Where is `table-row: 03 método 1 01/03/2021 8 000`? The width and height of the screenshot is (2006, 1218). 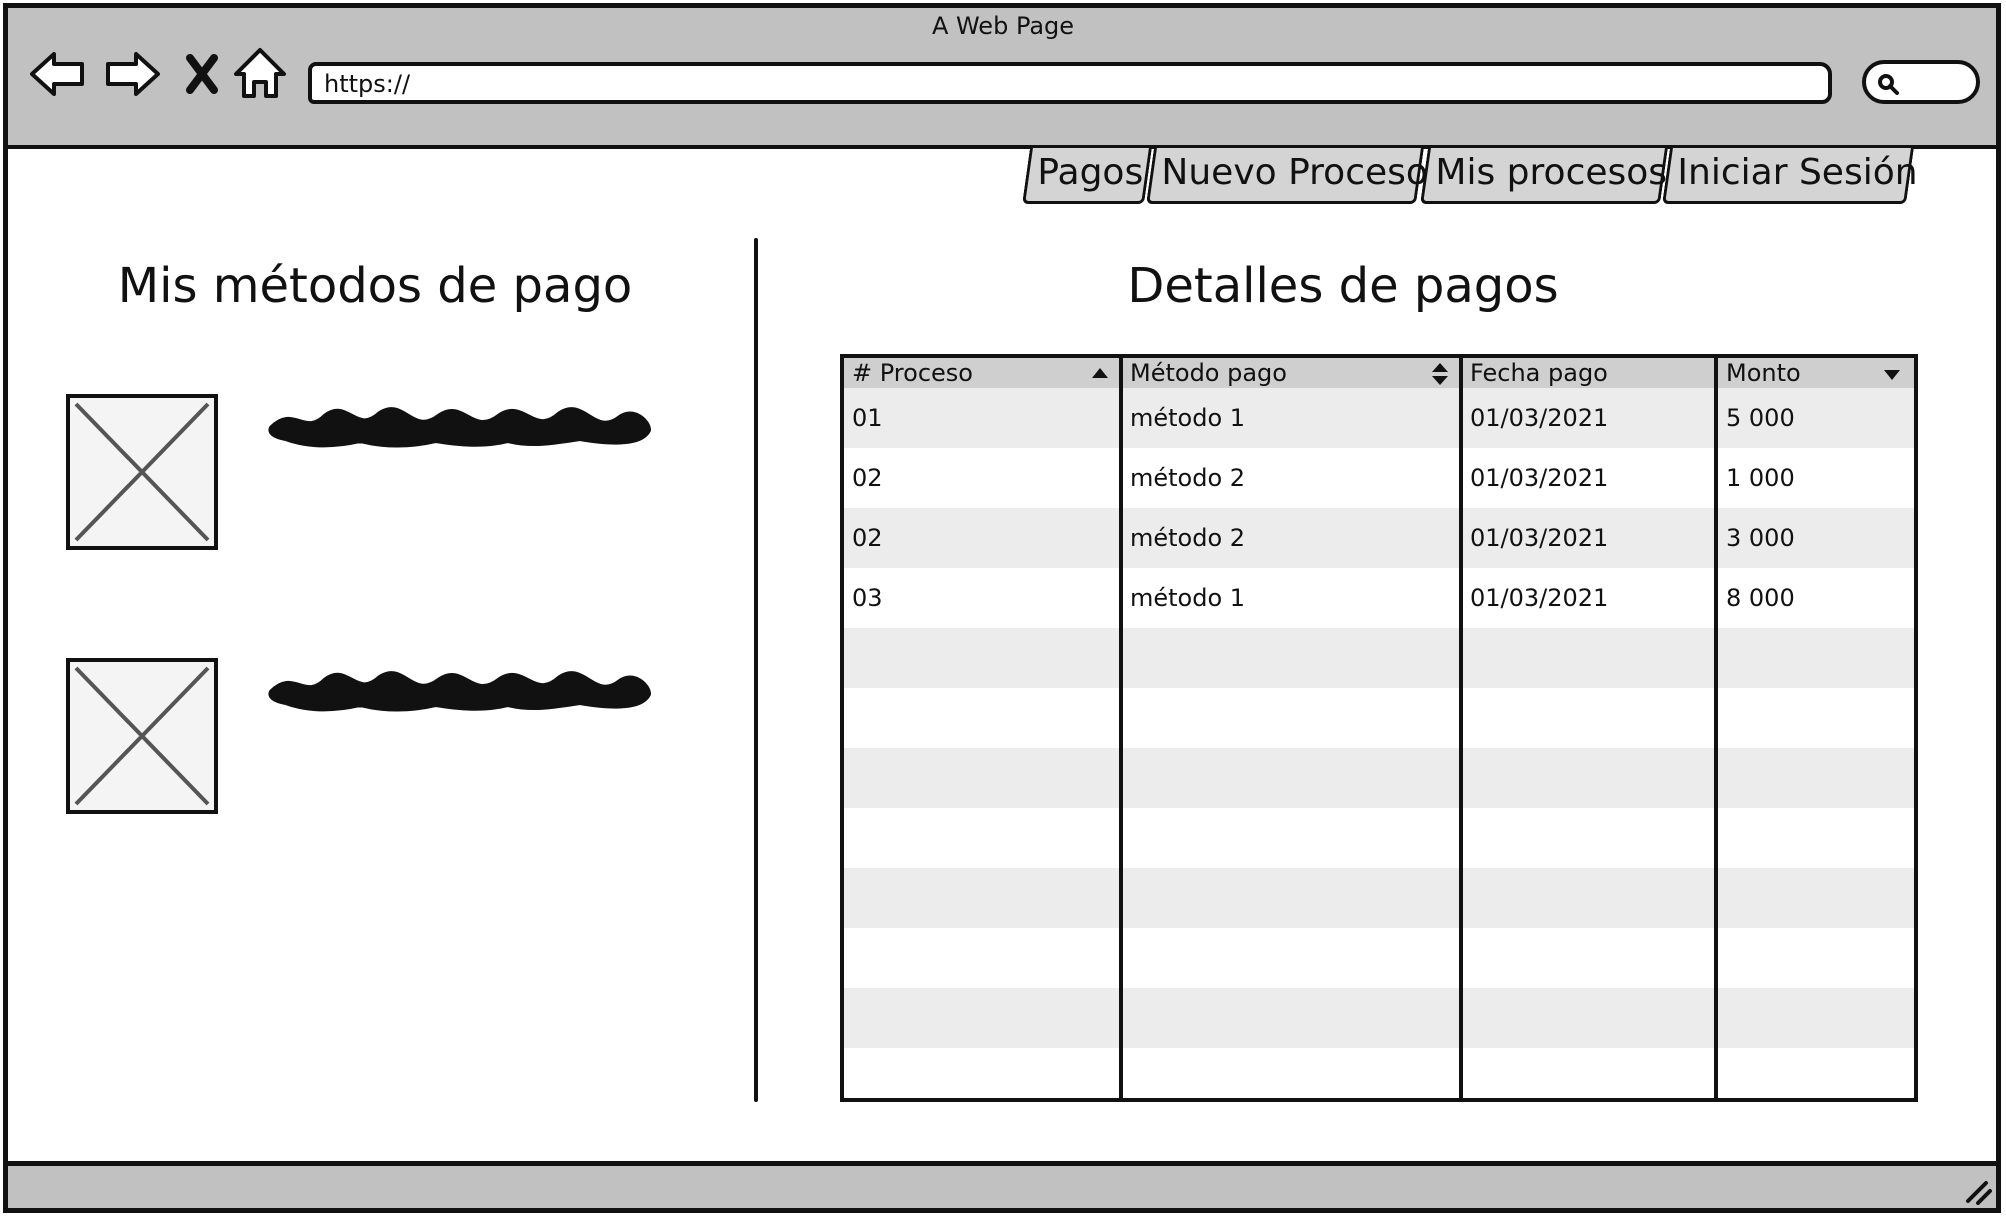
table-row: 03 método 1 01/03/2021 8 000 is located at coordinates (1379, 598).